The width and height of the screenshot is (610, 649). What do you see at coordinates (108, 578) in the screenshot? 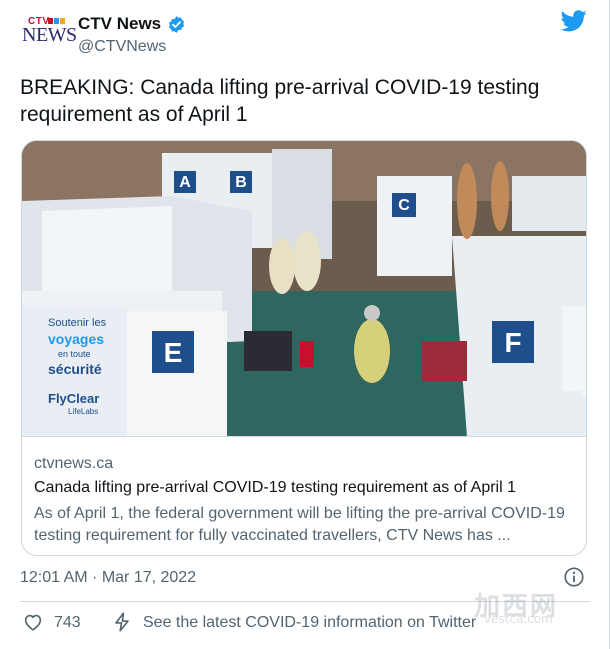
I see `tweet-timestamp: 12:01 AM · Mar 17, 2022` at bounding box center [108, 578].